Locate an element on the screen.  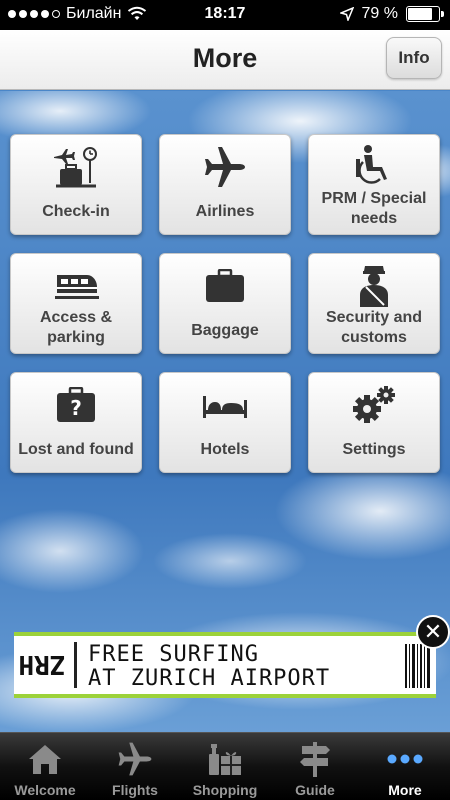
tab-shopping: Shopping is located at coordinates (225, 766).